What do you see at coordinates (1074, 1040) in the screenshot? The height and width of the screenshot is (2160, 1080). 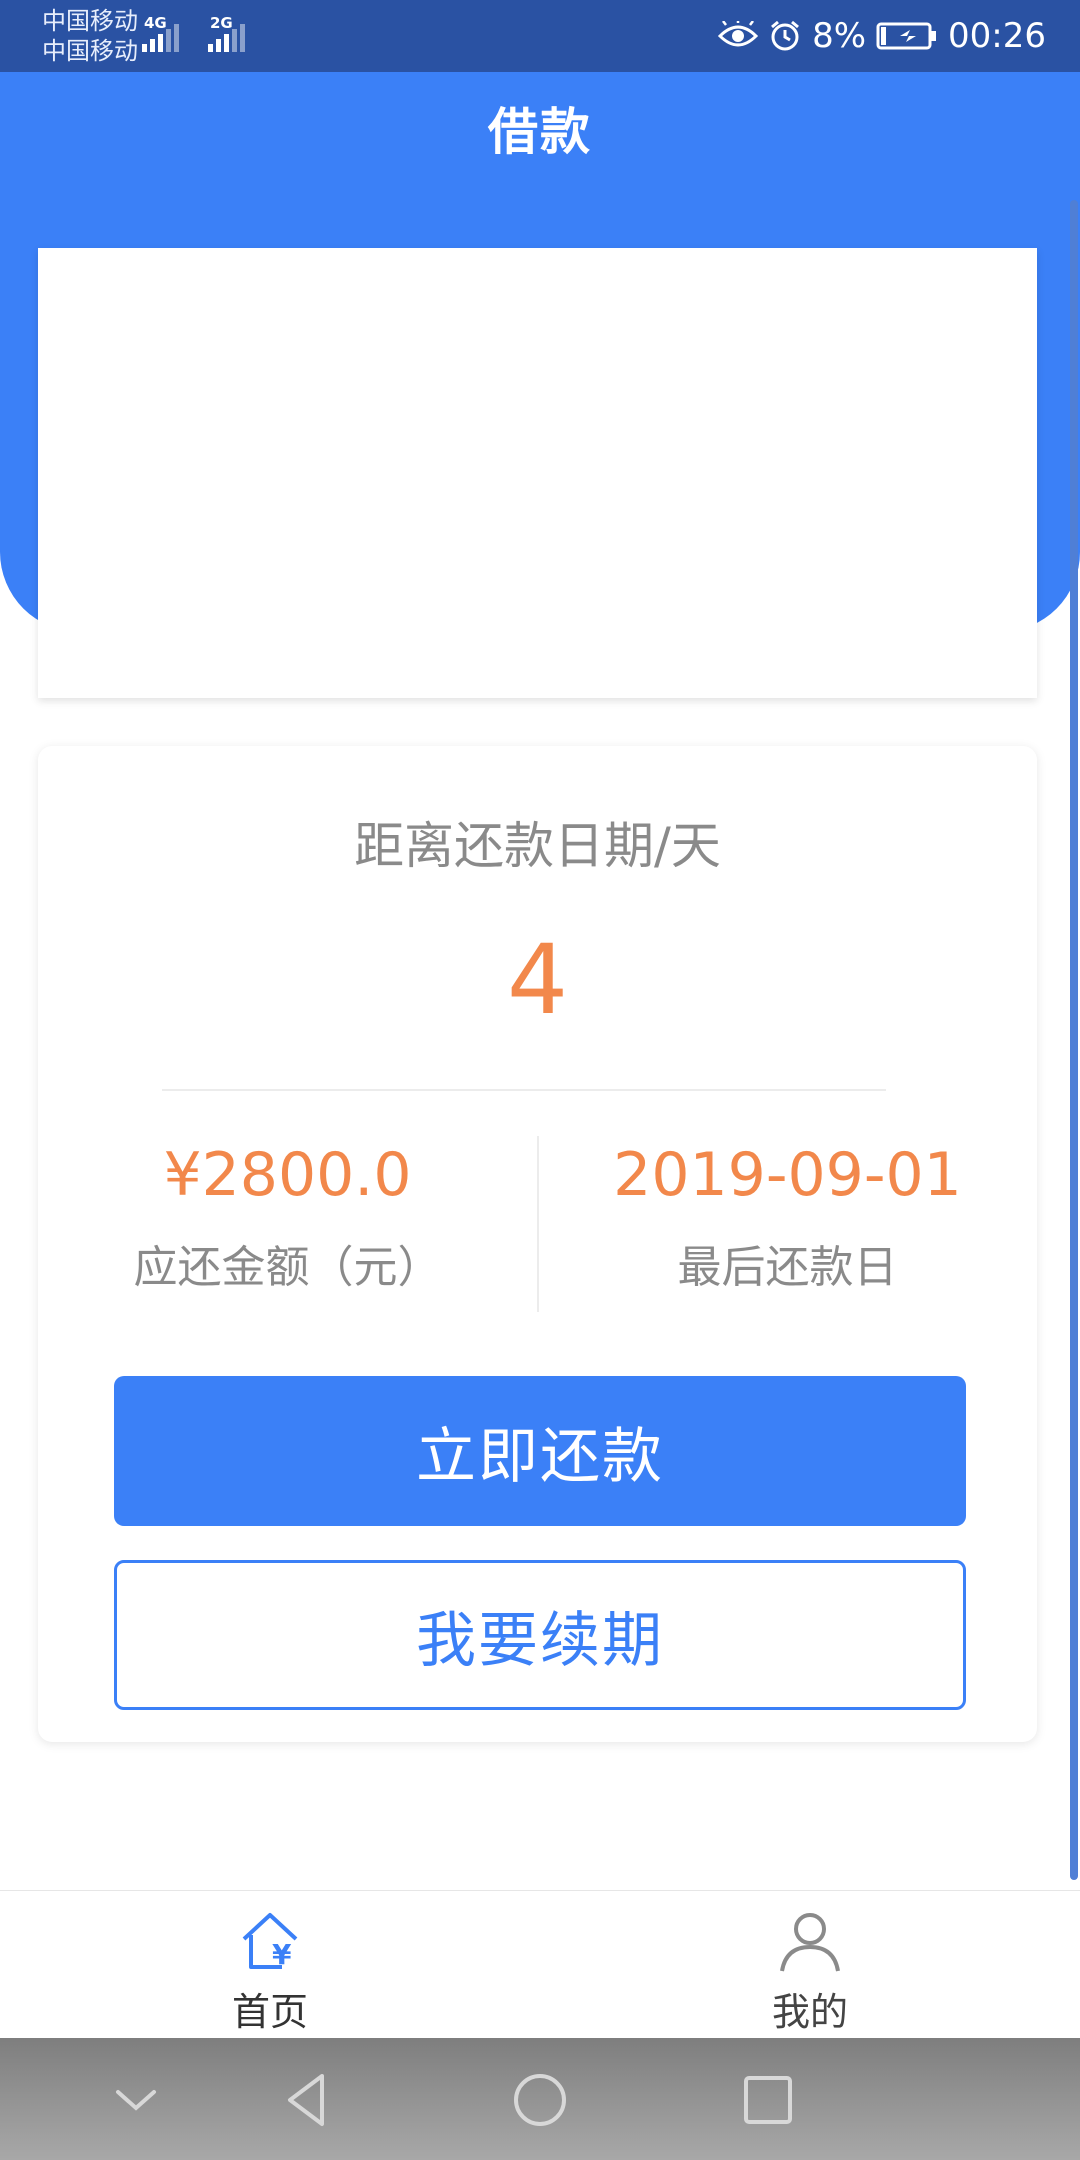 I see `scrollbar` at bounding box center [1074, 1040].